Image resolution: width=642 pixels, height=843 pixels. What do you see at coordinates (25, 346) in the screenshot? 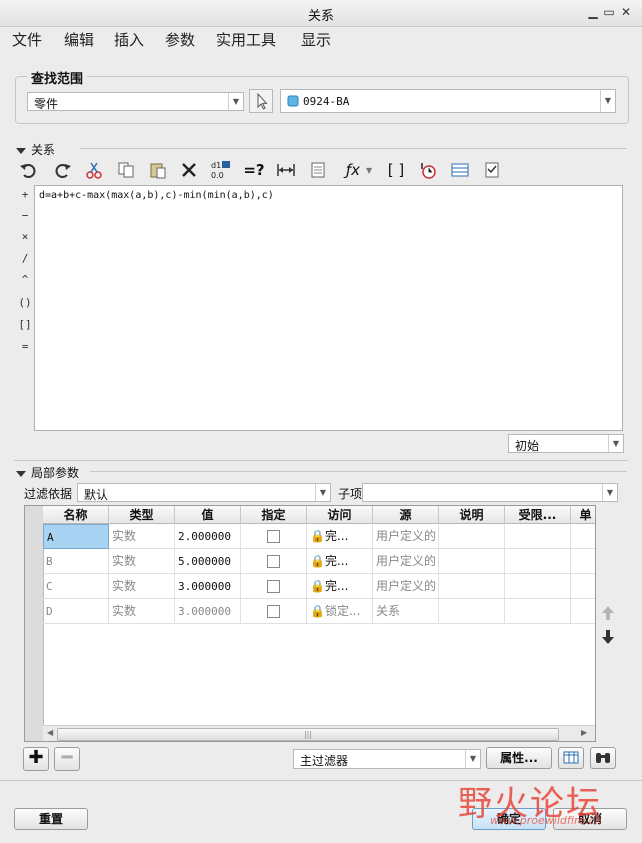
I see `op-equals-button: =` at bounding box center [25, 346].